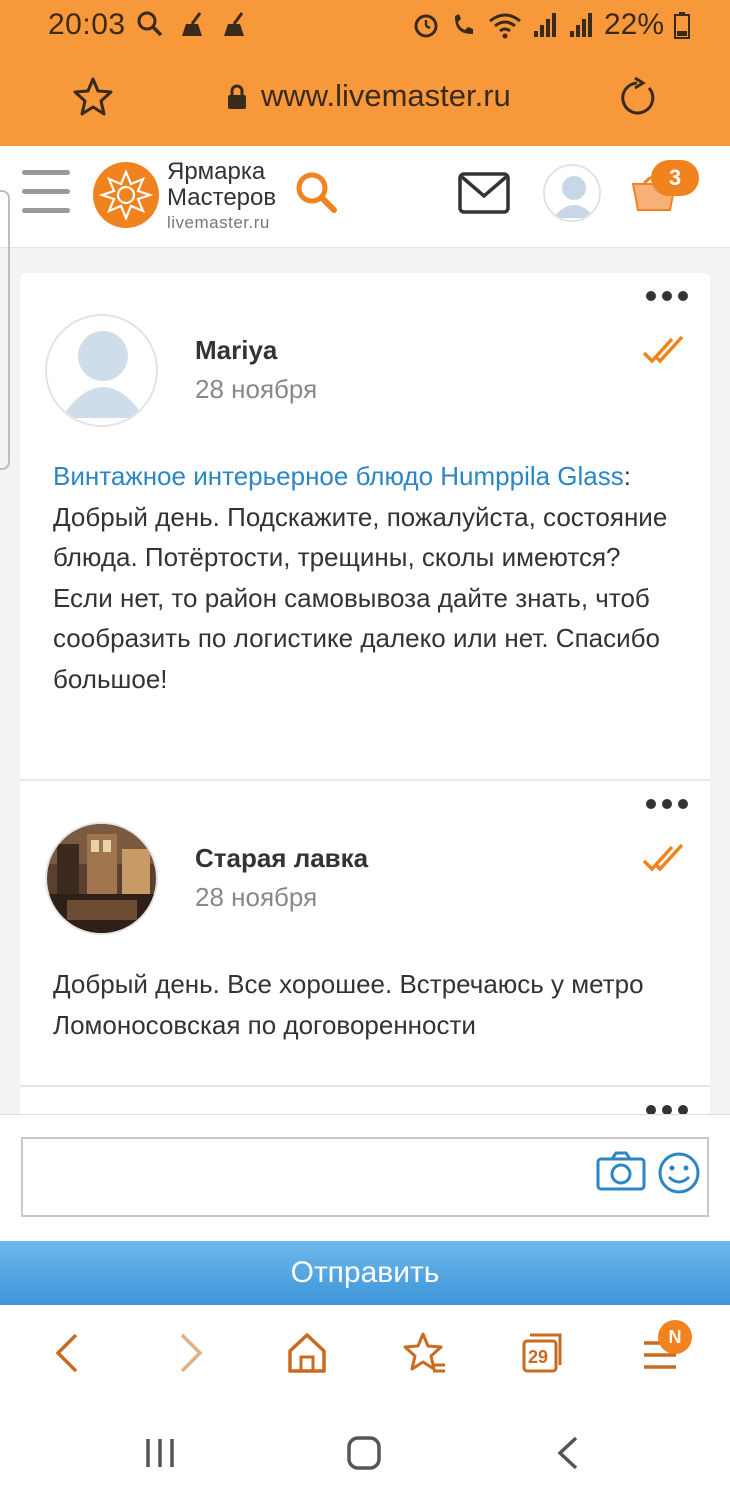 This screenshot has width=730, height=1500. What do you see at coordinates (365, 1273) in the screenshot?
I see `send-button: Отправить` at bounding box center [365, 1273].